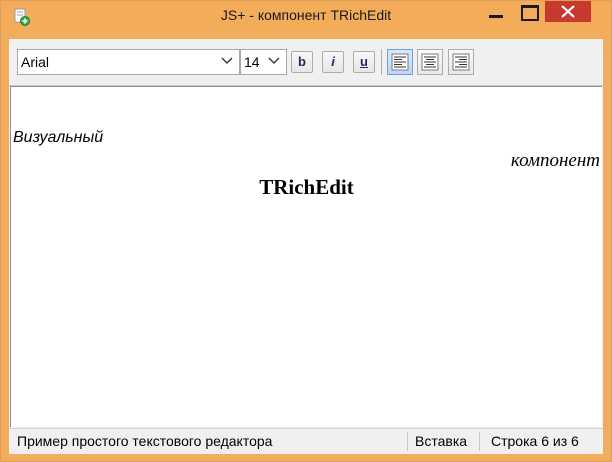  I want to click on minimize-button, so click(496, 12).